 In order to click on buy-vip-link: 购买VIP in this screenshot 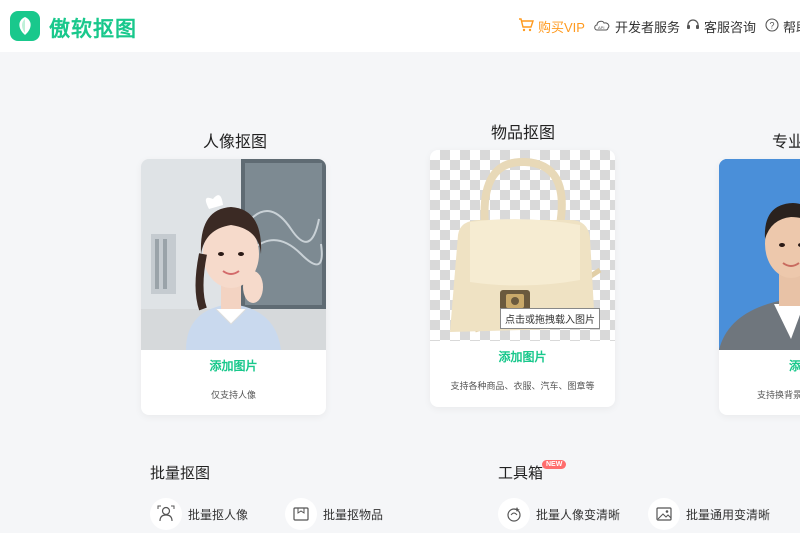, I will do `click(551, 26)`.